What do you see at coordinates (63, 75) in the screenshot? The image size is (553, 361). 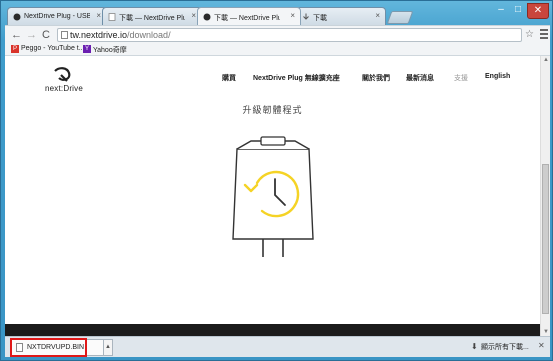 I see `nextdrive-logo-icon` at bounding box center [63, 75].